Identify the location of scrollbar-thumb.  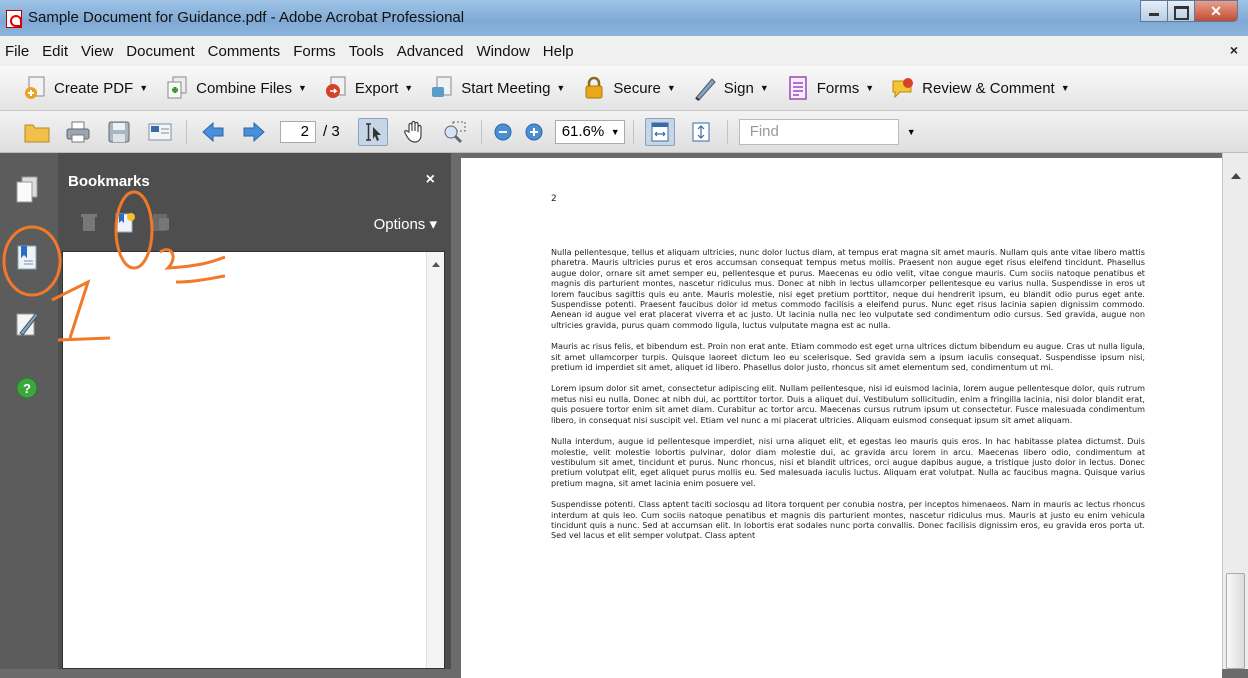
(1235, 621).